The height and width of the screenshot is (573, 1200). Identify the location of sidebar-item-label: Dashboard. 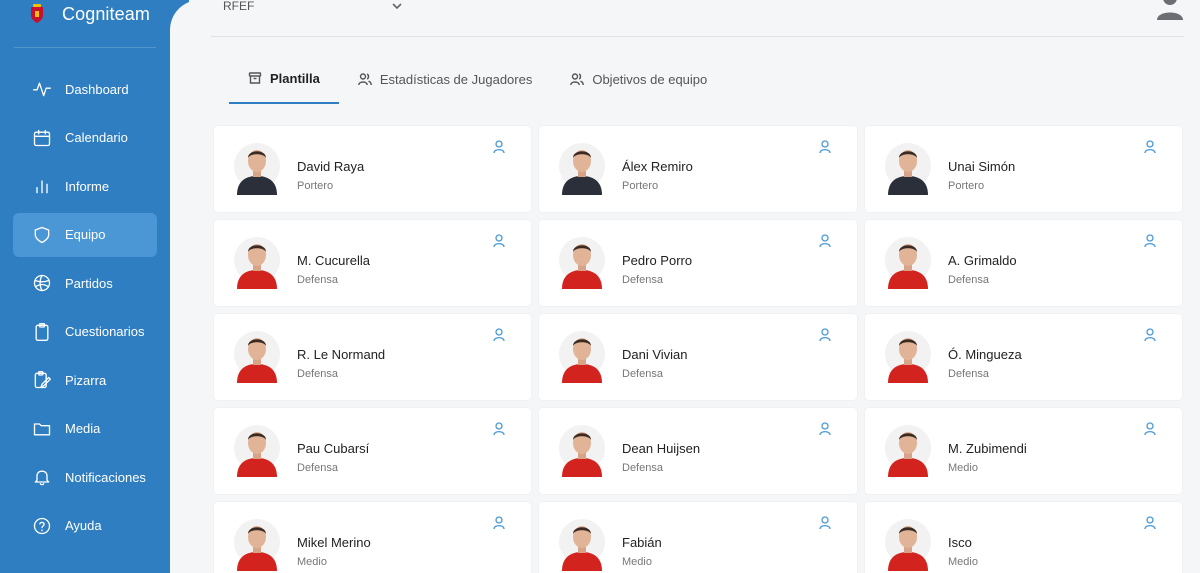
(97, 89).